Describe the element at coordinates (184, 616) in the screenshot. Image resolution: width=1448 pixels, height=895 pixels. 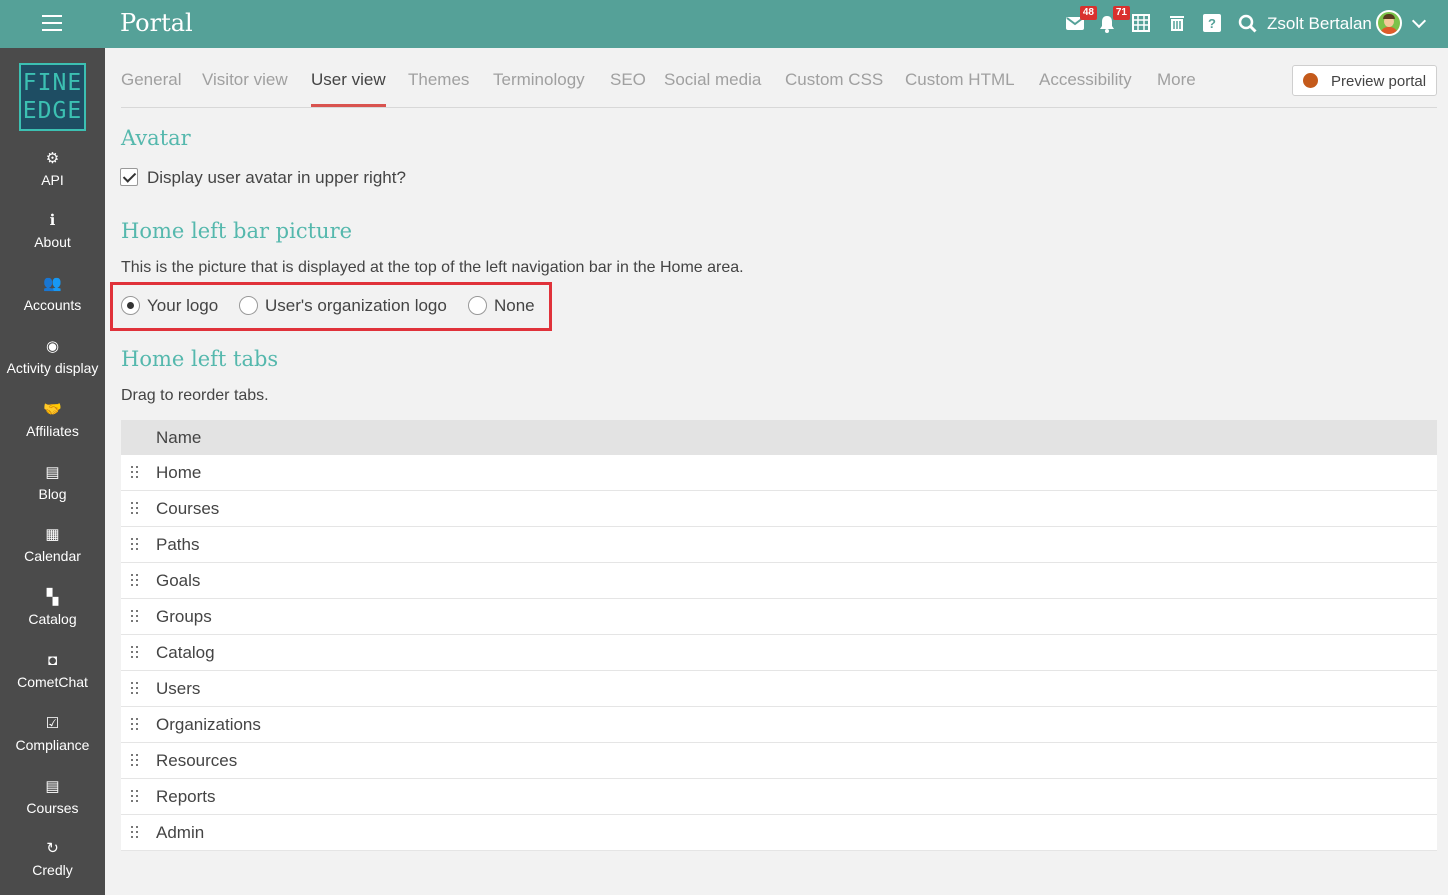
I see `row-name: Groups` at that location.